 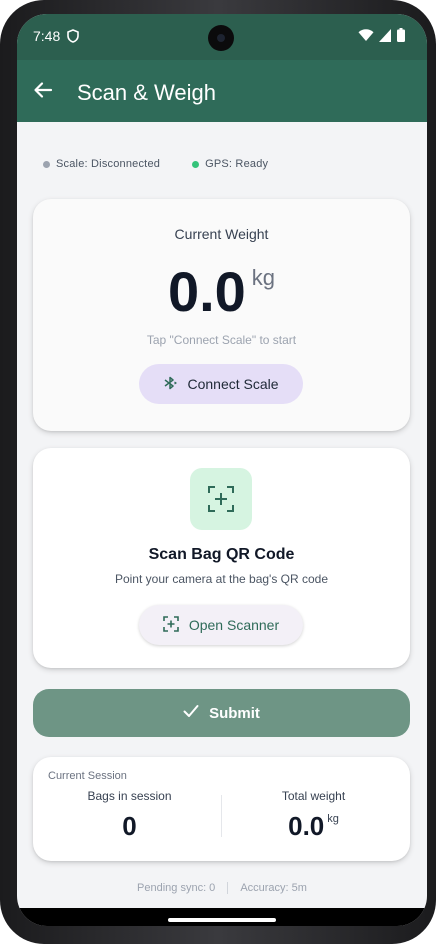 I want to click on bags-value: 0, so click(x=129, y=826).